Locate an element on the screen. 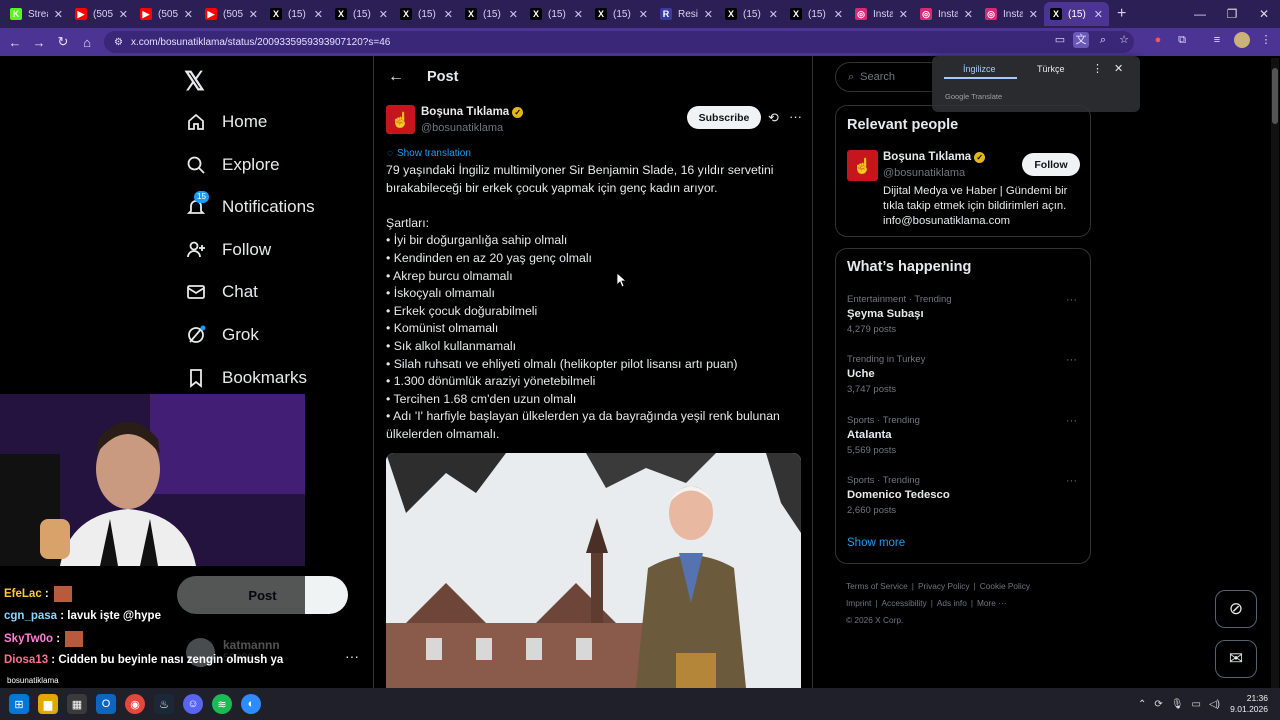 Image resolution: width=1280 pixels, height=720 pixels. forward-icon: → is located at coordinates (39, 42).